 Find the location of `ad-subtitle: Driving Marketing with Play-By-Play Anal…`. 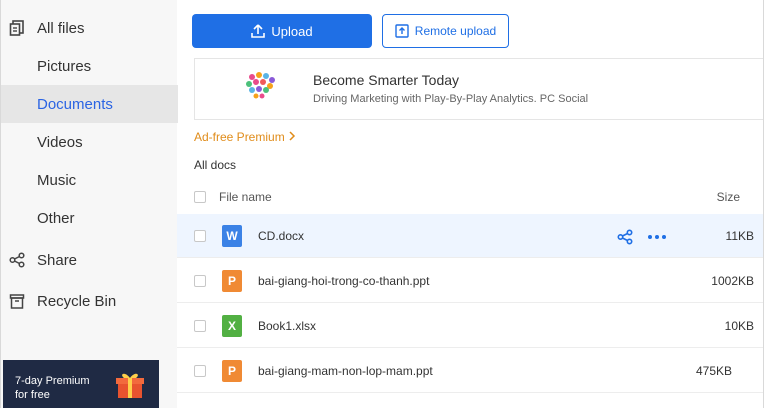

ad-subtitle: Driving Marketing with Play-By-Play Anal… is located at coordinates (451, 99).